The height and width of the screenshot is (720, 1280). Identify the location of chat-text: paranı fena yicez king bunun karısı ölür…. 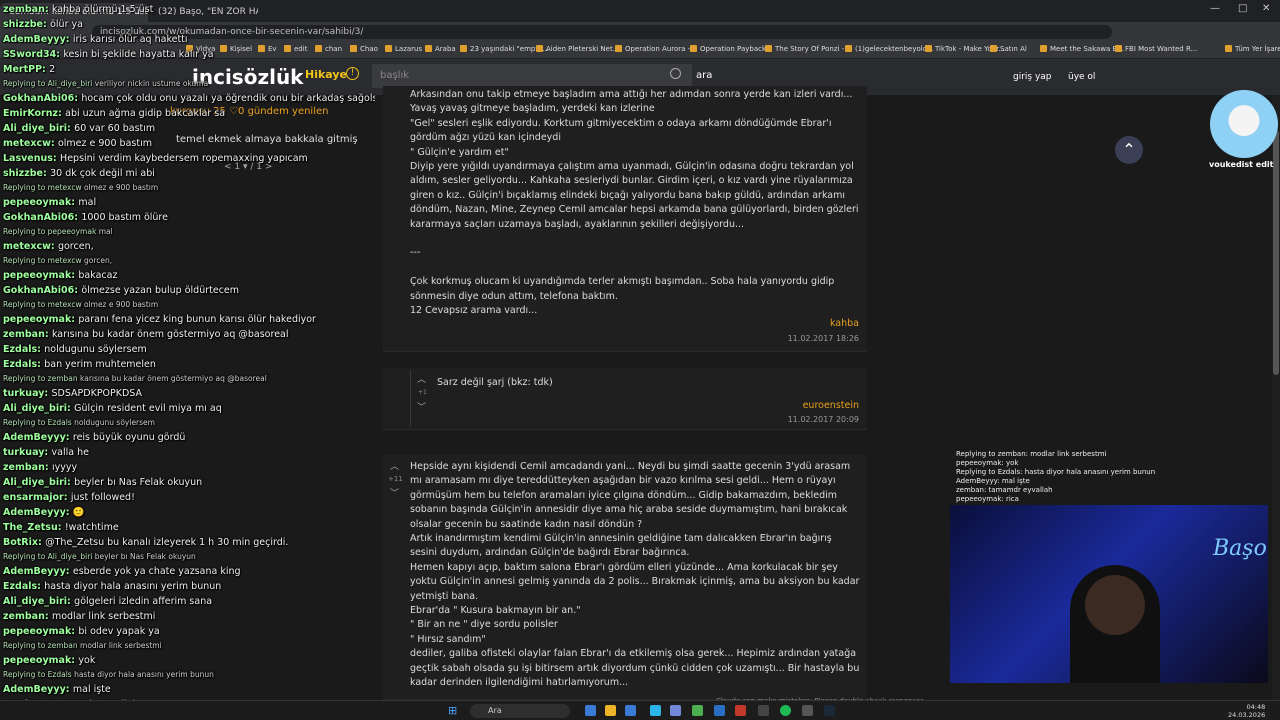
(197, 319).